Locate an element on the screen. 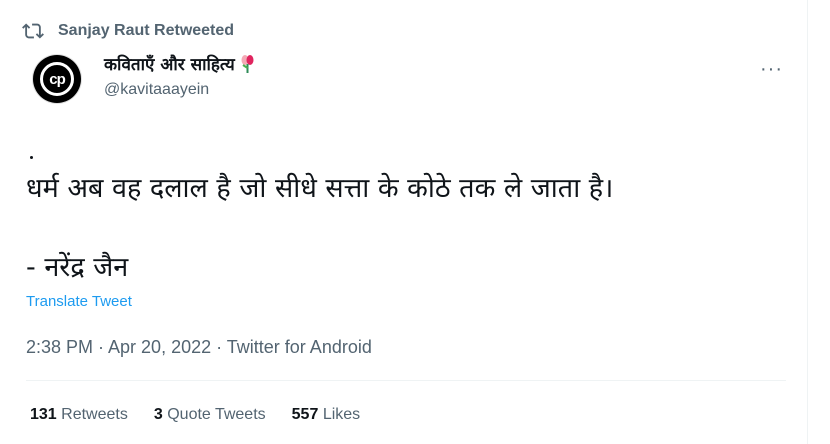 The height and width of the screenshot is (444, 830). tweet-text-line2: - नरेंद्र जैन is located at coordinates (77, 267).